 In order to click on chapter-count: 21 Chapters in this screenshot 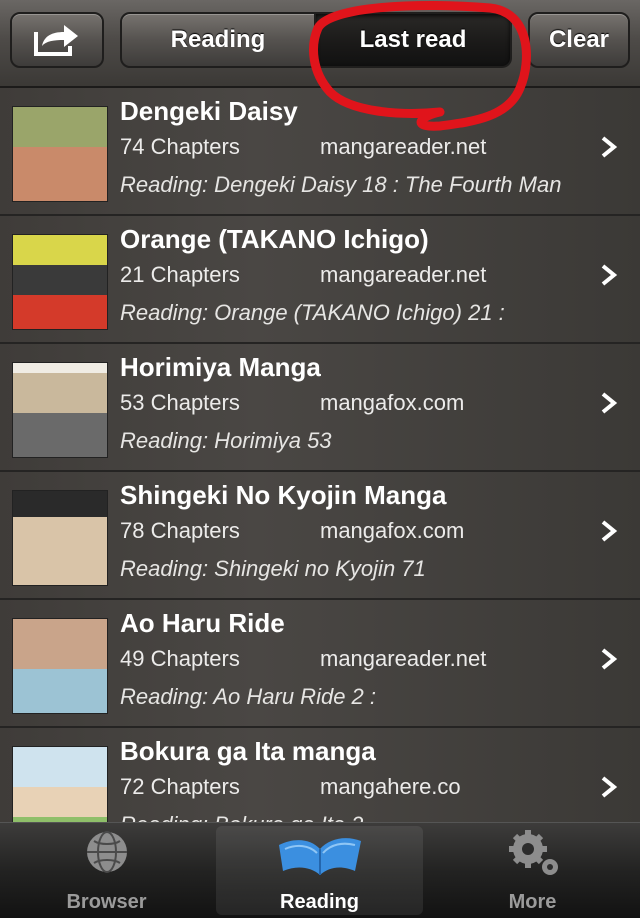, I will do `click(180, 274)`.